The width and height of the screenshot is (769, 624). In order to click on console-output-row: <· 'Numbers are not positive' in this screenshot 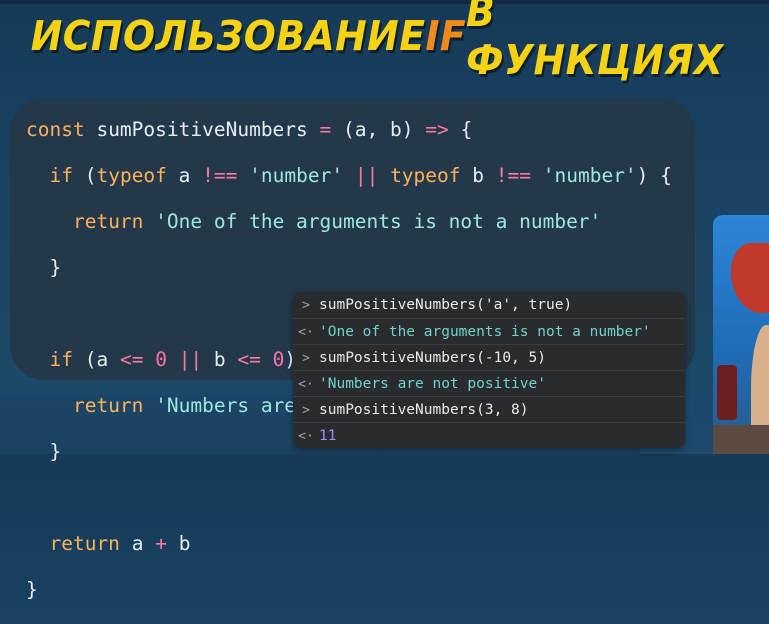, I will do `click(489, 383)`.